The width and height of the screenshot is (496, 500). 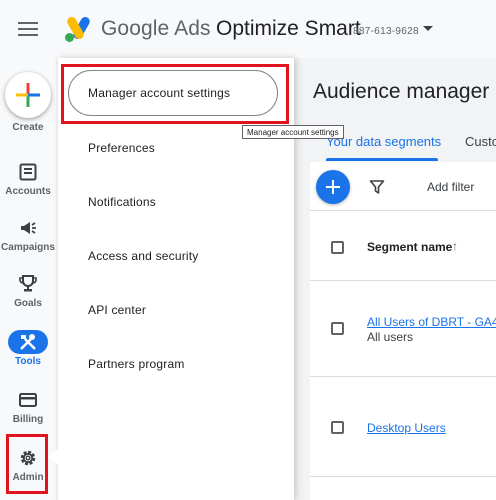 I want to click on page-title: Audience manager, so click(x=401, y=91).